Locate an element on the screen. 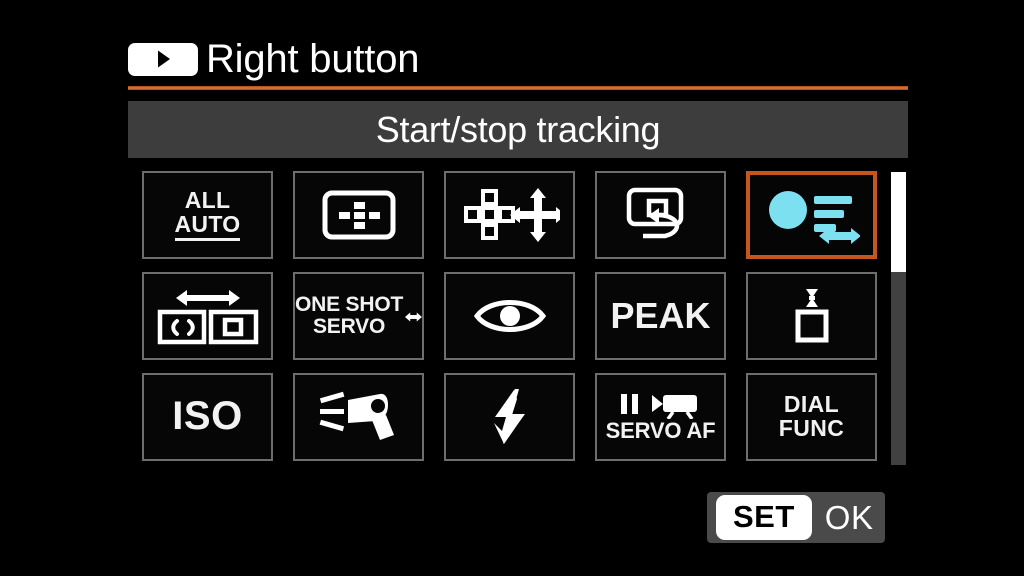 This screenshot has width=1024, height=576. grid-cell-af-area-select is located at coordinates (358, 215).